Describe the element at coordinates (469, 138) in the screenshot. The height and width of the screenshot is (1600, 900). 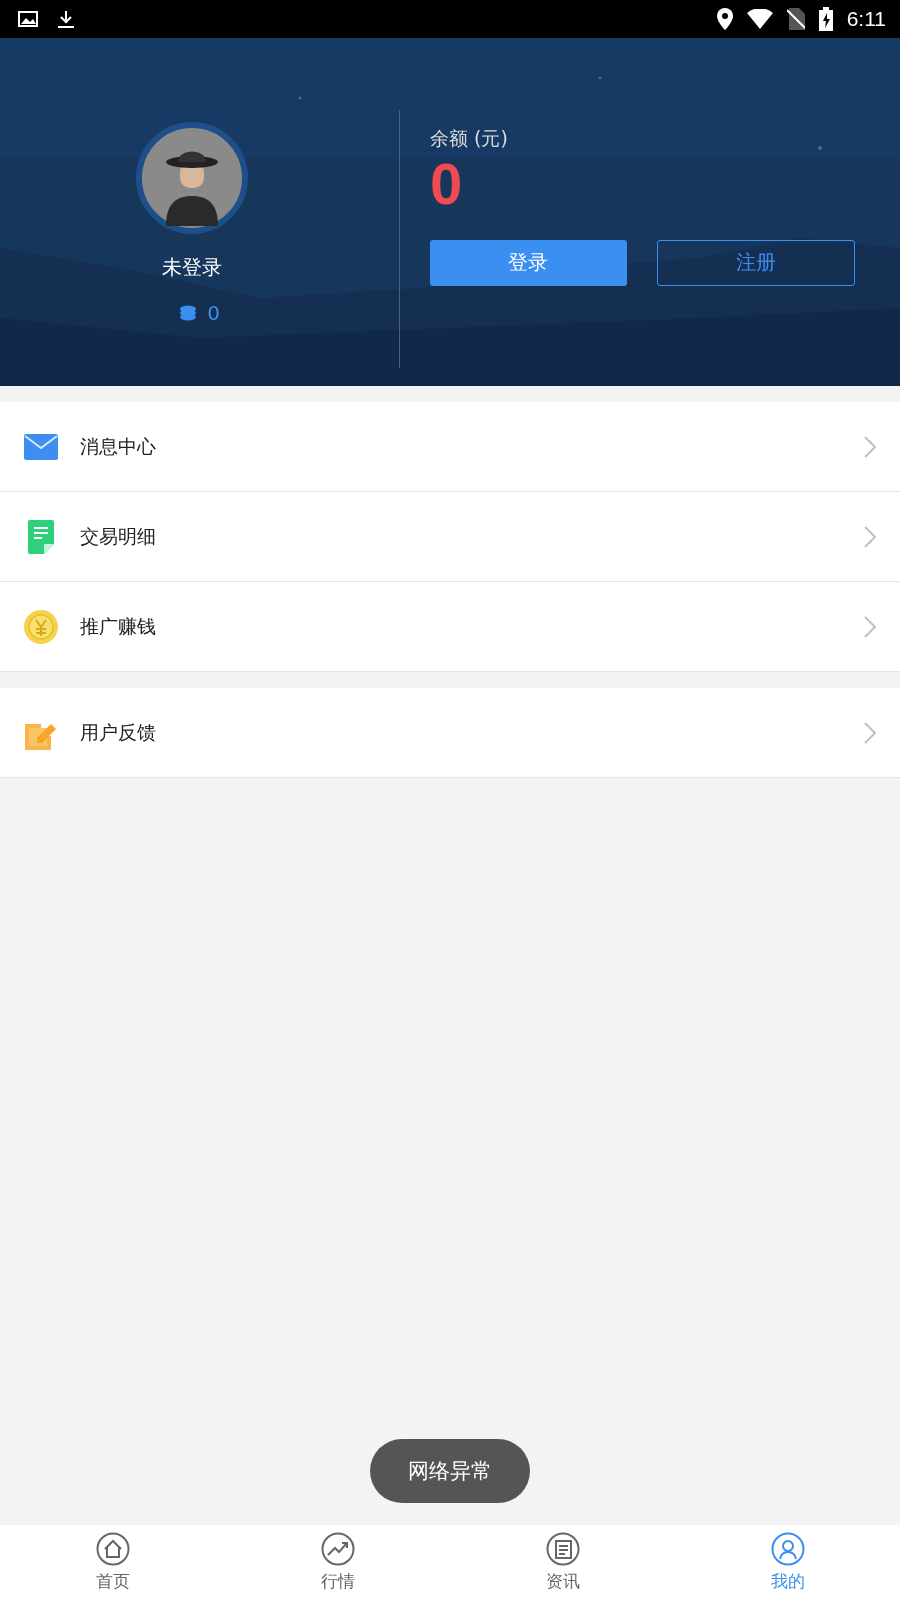
I see `balance-label: 余额 (元)` at that location.